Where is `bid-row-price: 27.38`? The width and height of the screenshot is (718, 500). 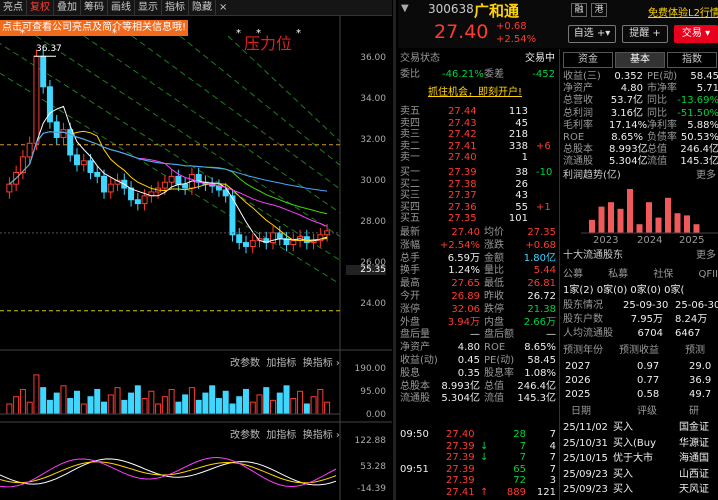
bid-row-price: 27.38 is located at coordinates (462, 185).